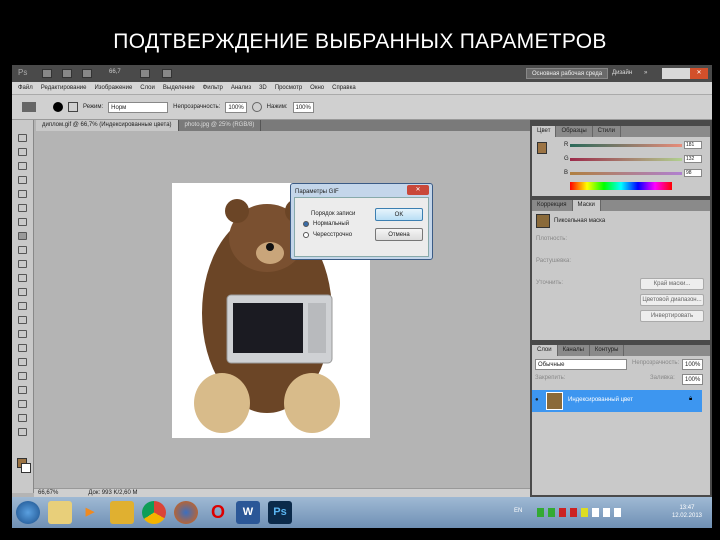  I want to click on mode-select: Норм, so click(138, 107).